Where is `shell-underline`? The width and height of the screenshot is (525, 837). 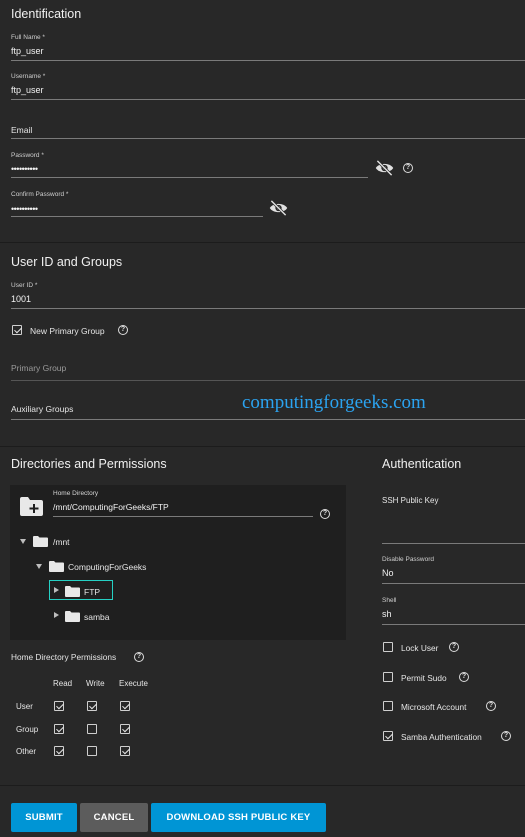
shell-underline is located at coordinates (453, 624).